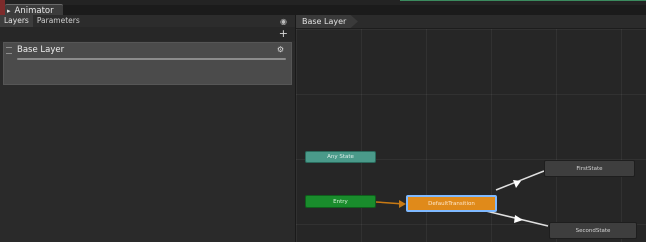 This screenshot has width=646, height=242. What do you see at coordinates (589, 168) in the screenshot?
I see `first-state-node: FirstState` at bounding box center [589, 168].